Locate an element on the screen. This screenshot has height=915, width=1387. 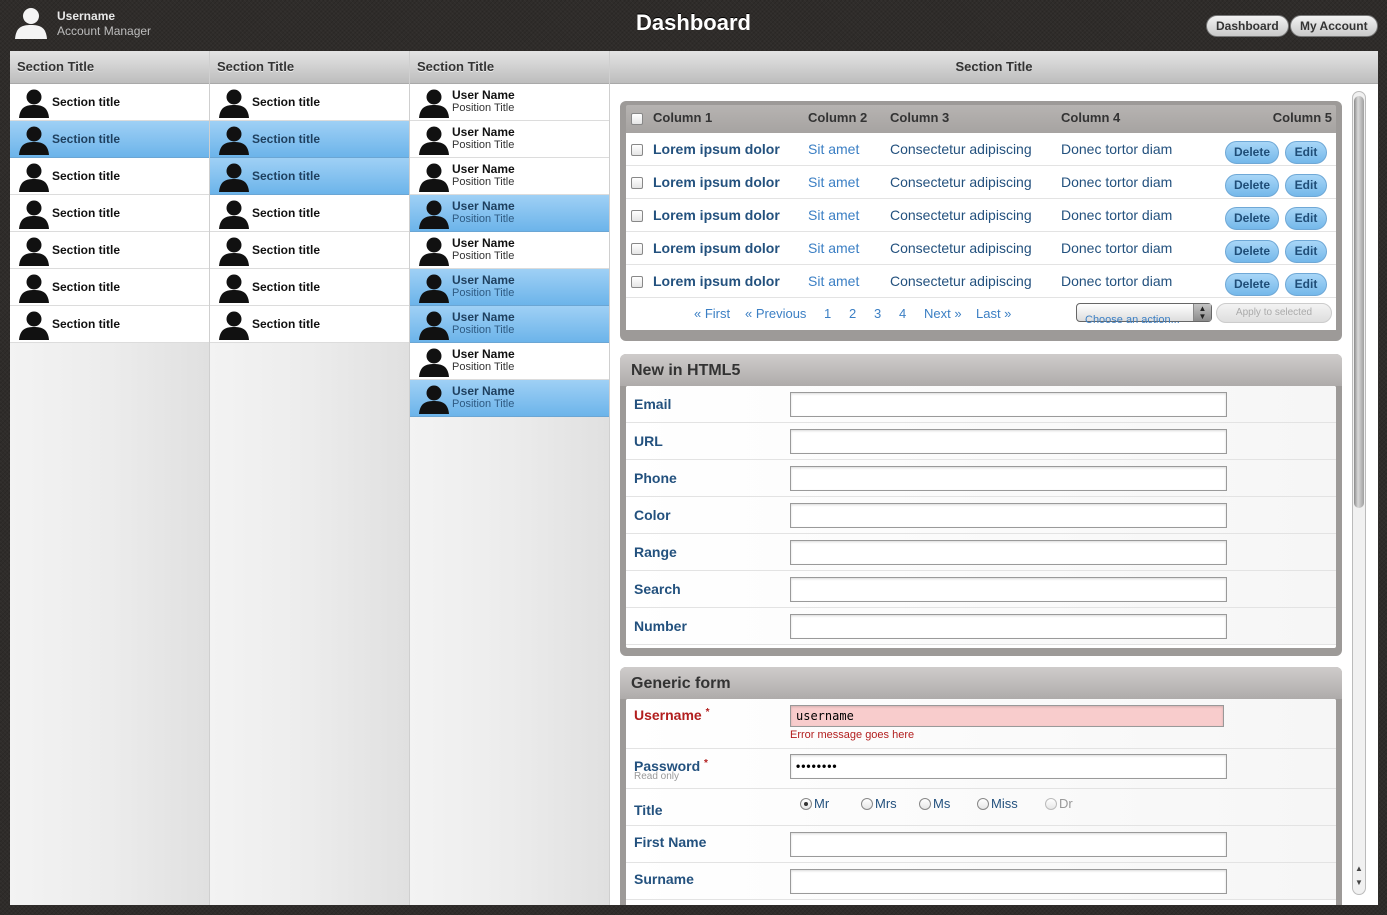
table-cell: Donec tortor diam is located at coordinates (1117, 281).